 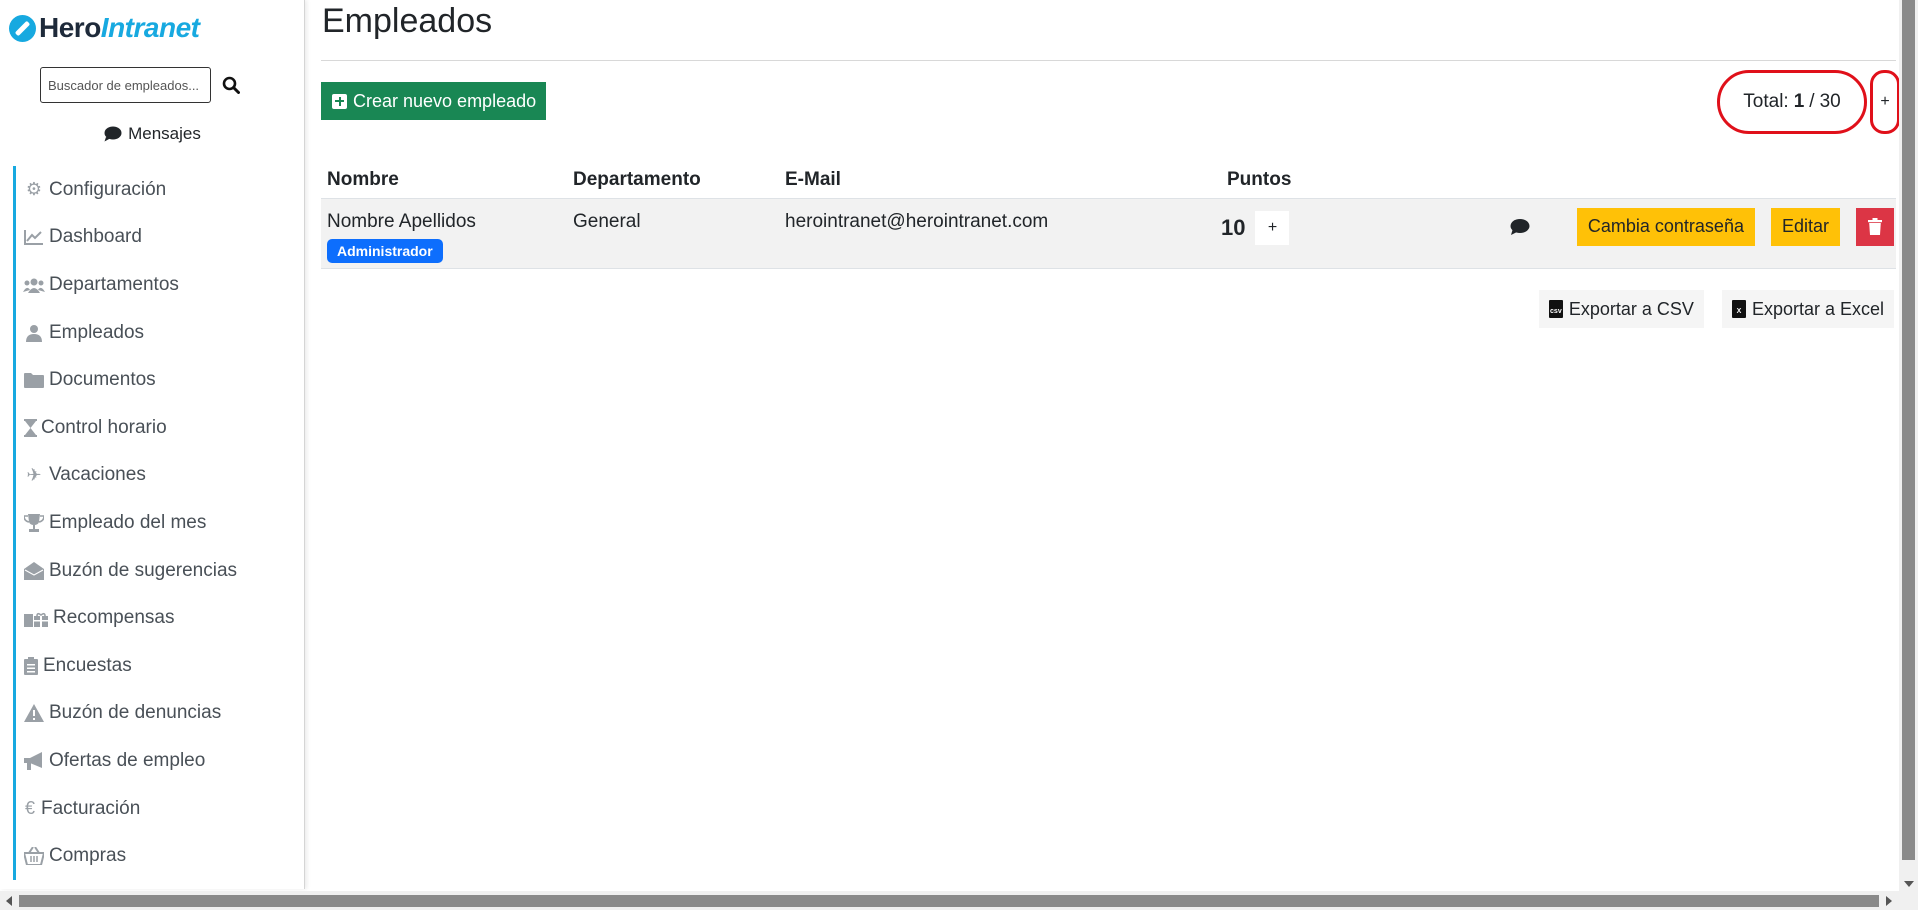 I want to click on plane-icon: ✈, so click(x=34, y=474).